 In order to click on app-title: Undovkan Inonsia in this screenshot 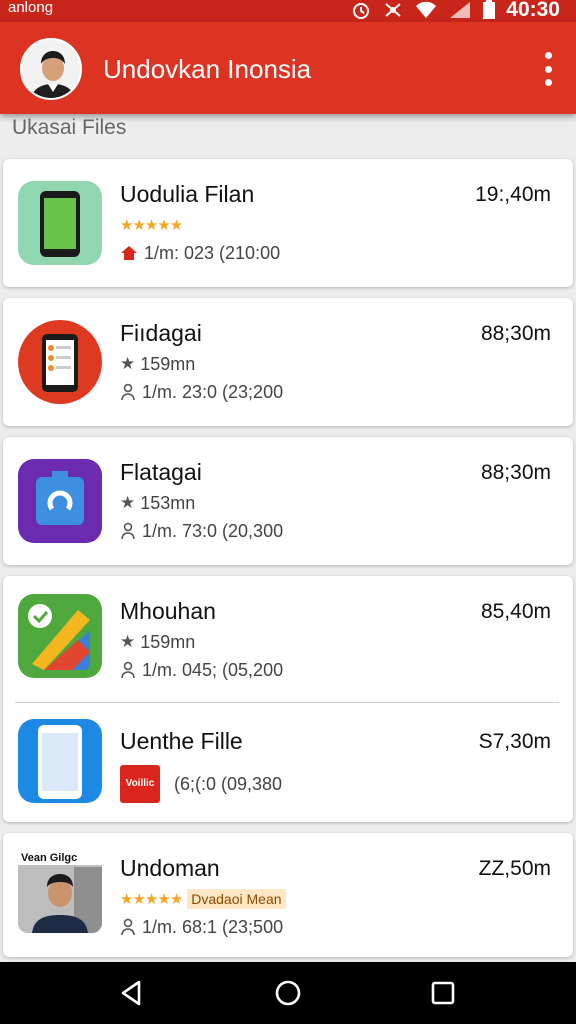, I will do `click(207, 69)`.